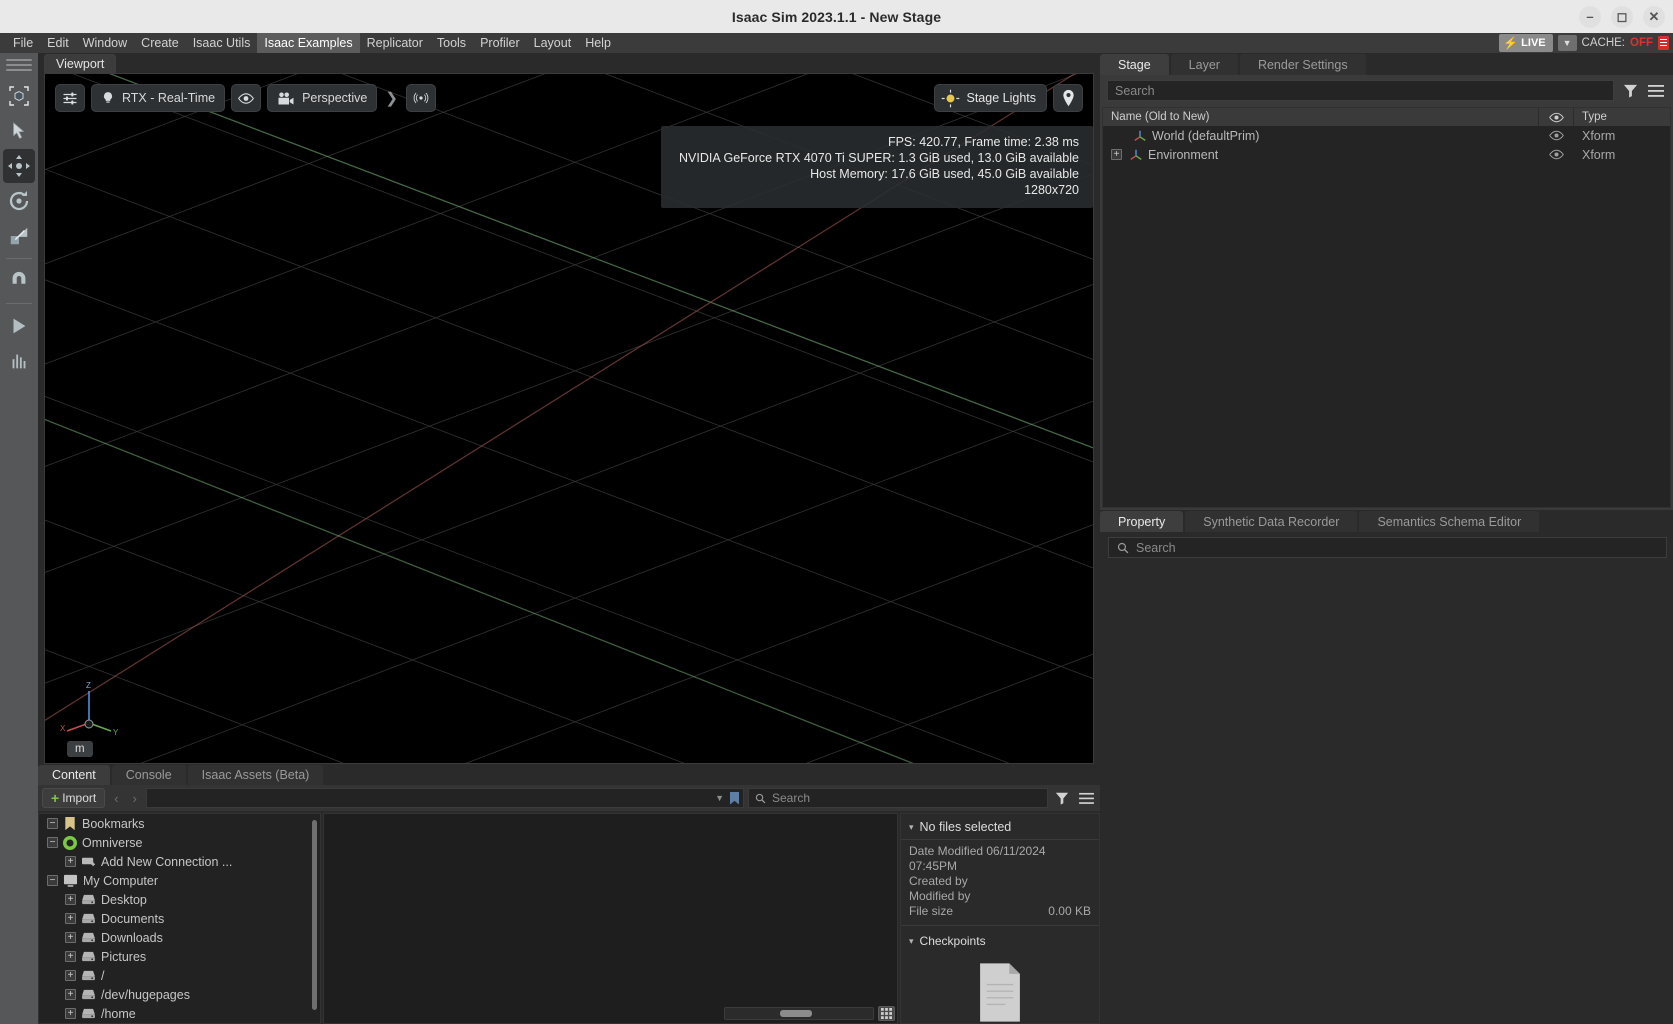  I want to click on viewport-toolbar-expand: ❯, so click(391, 98).